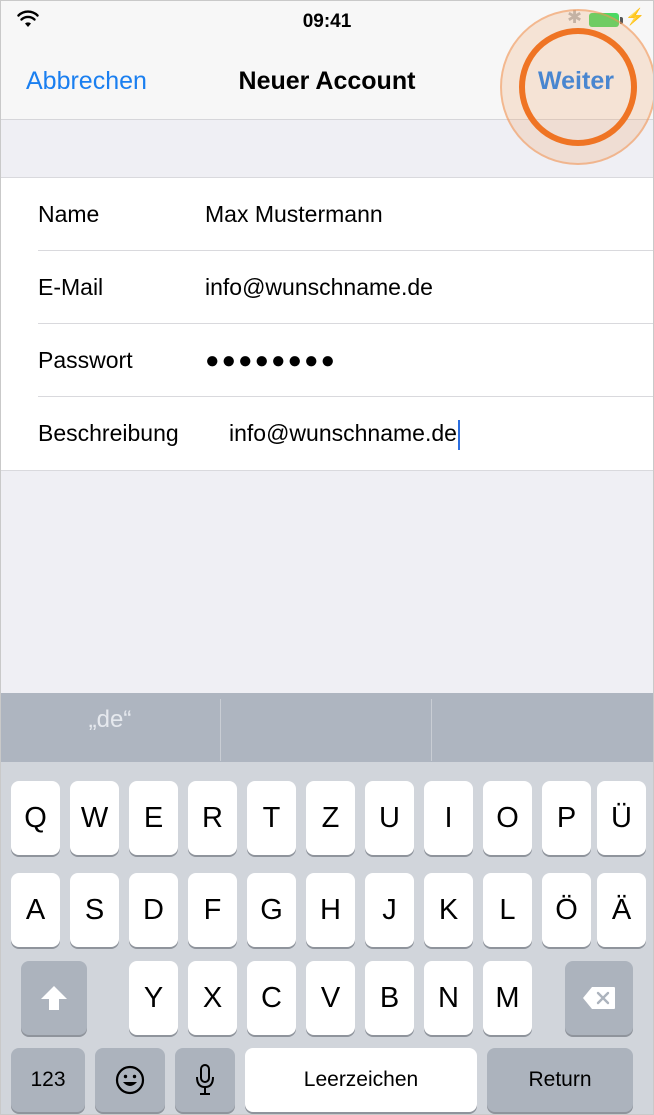 The image size is (654, 1115). Describe the element at coordinates (212, 818) in the screenshot. I see `key-r: R` at that location.